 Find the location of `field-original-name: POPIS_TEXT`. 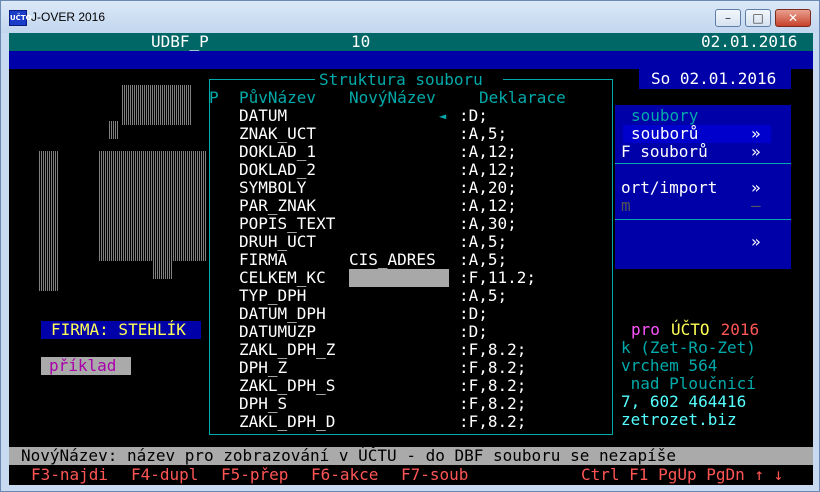

field-original-name: POPIS_TEXT is located at coordinates (287, 223).